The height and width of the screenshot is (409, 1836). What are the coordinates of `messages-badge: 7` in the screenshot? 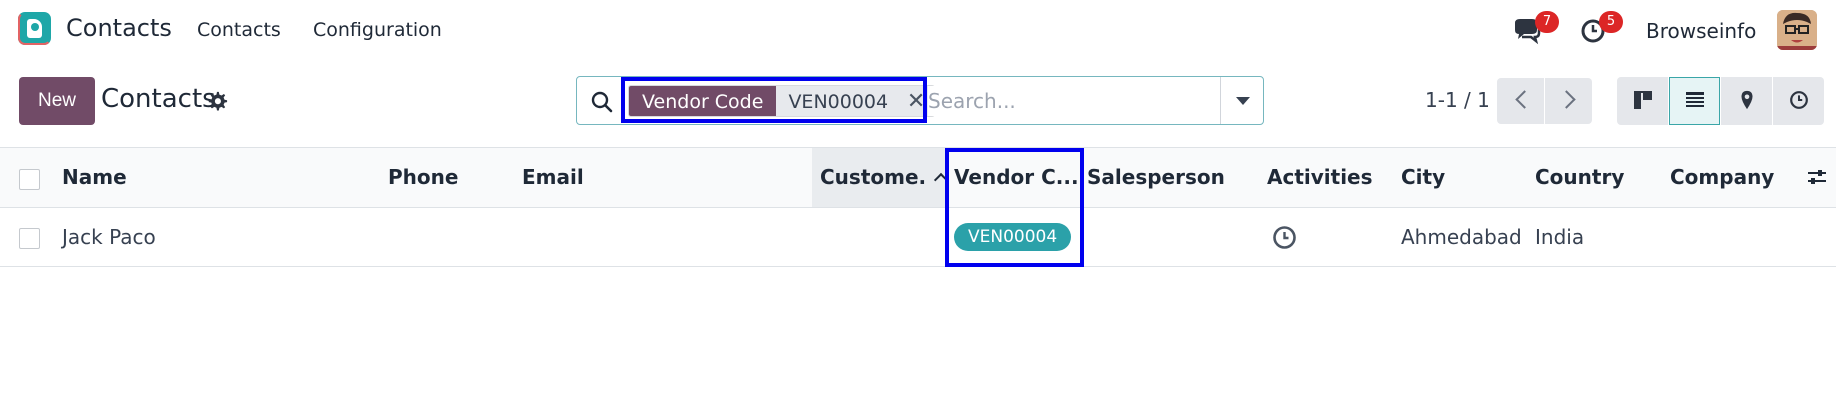 It's located at (1547, 22).